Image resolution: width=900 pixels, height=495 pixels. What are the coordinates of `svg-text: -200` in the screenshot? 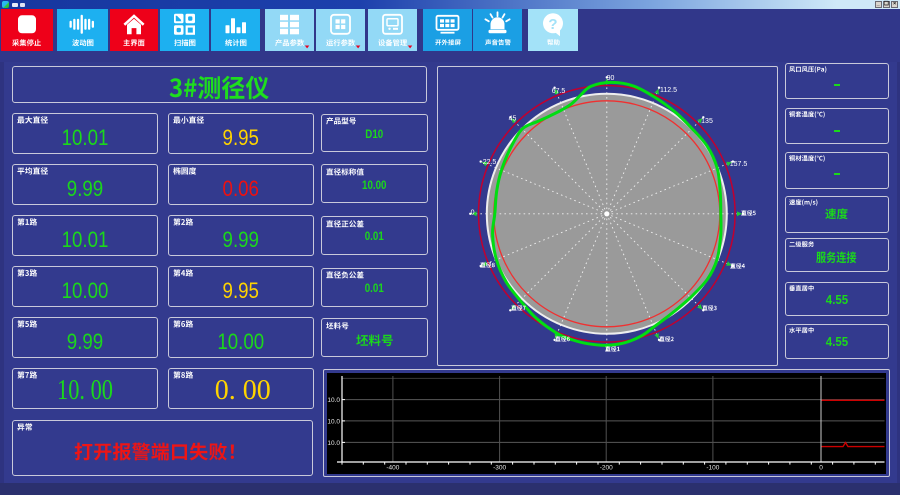 It's located at (606, 467).